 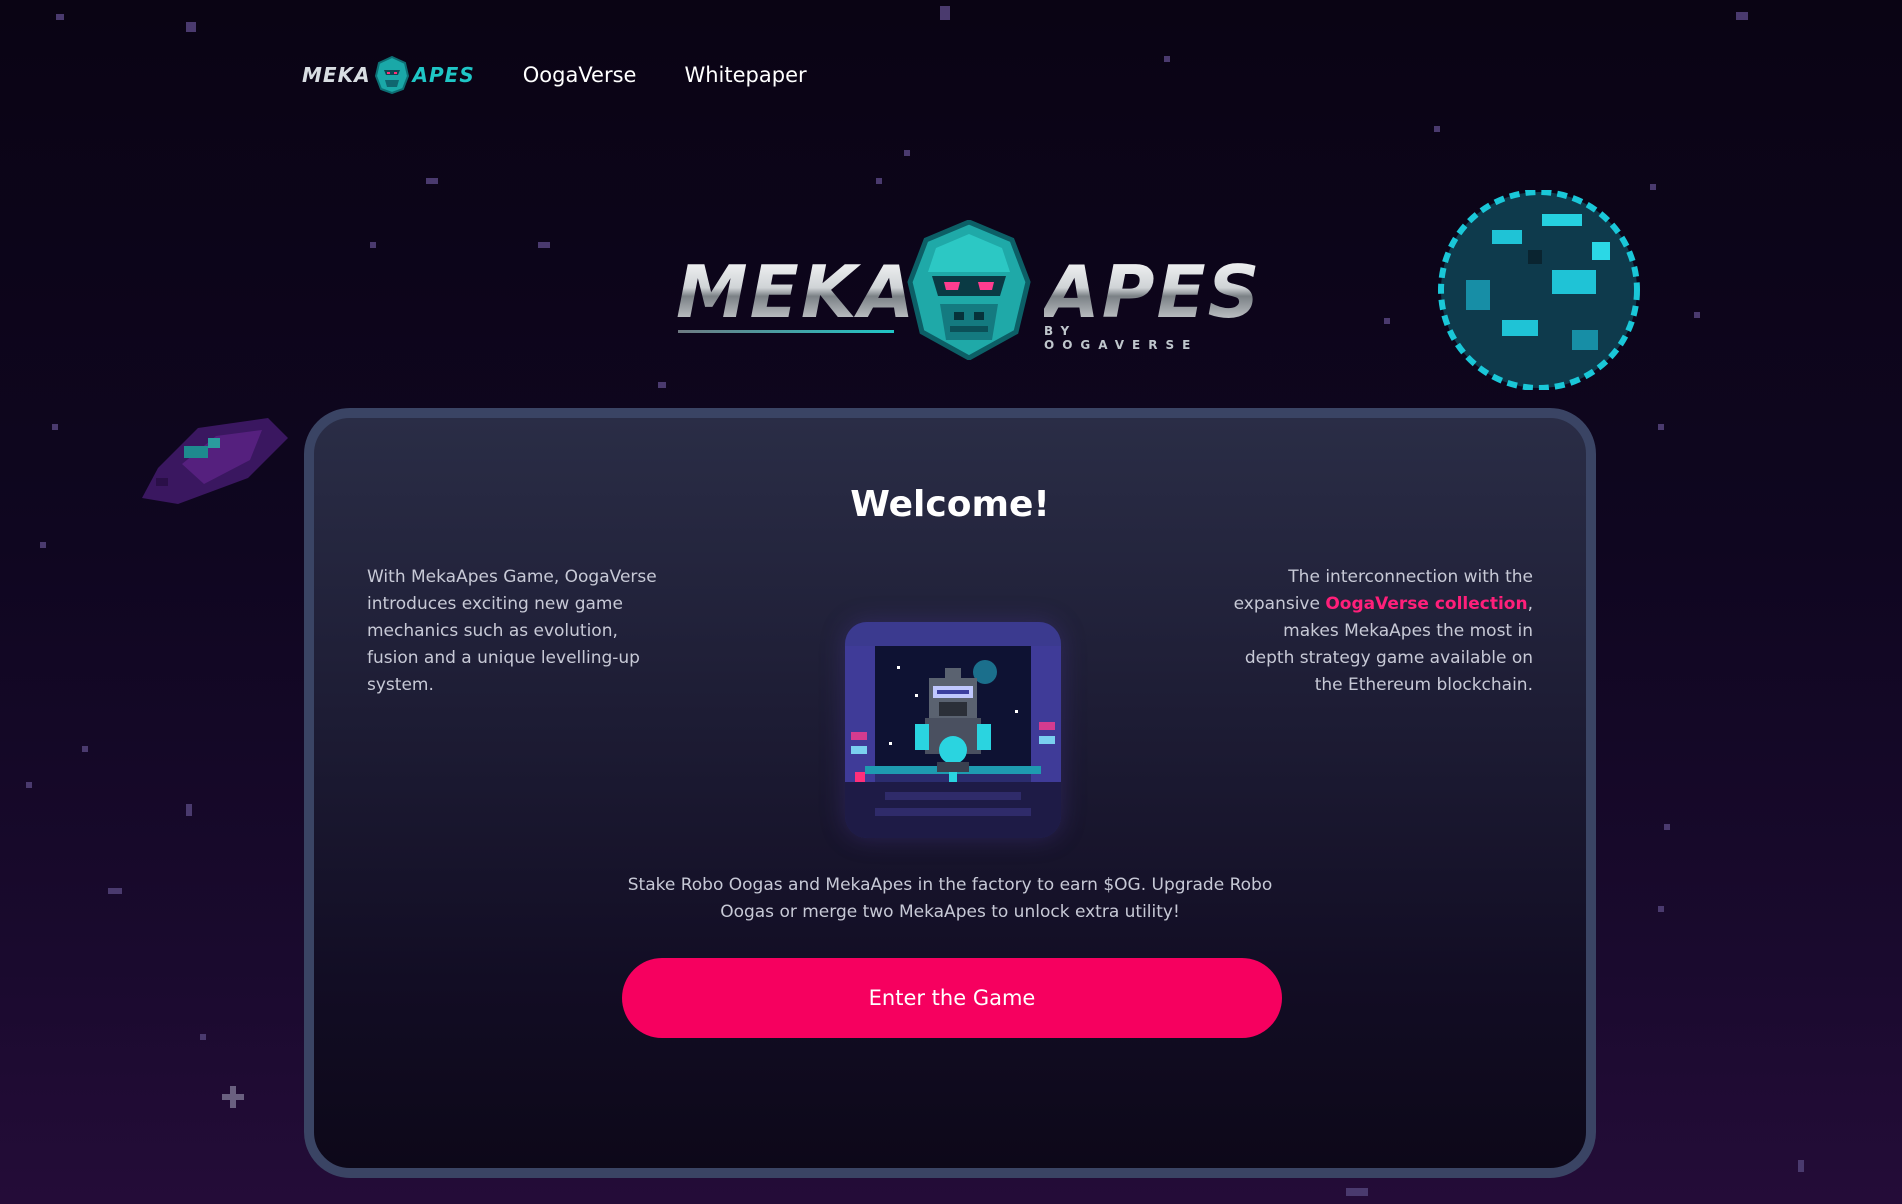 What do you see at coordinates (1539, 290) in the screenshot?
I see `planet-icon` at bounding box center [1539, 290].